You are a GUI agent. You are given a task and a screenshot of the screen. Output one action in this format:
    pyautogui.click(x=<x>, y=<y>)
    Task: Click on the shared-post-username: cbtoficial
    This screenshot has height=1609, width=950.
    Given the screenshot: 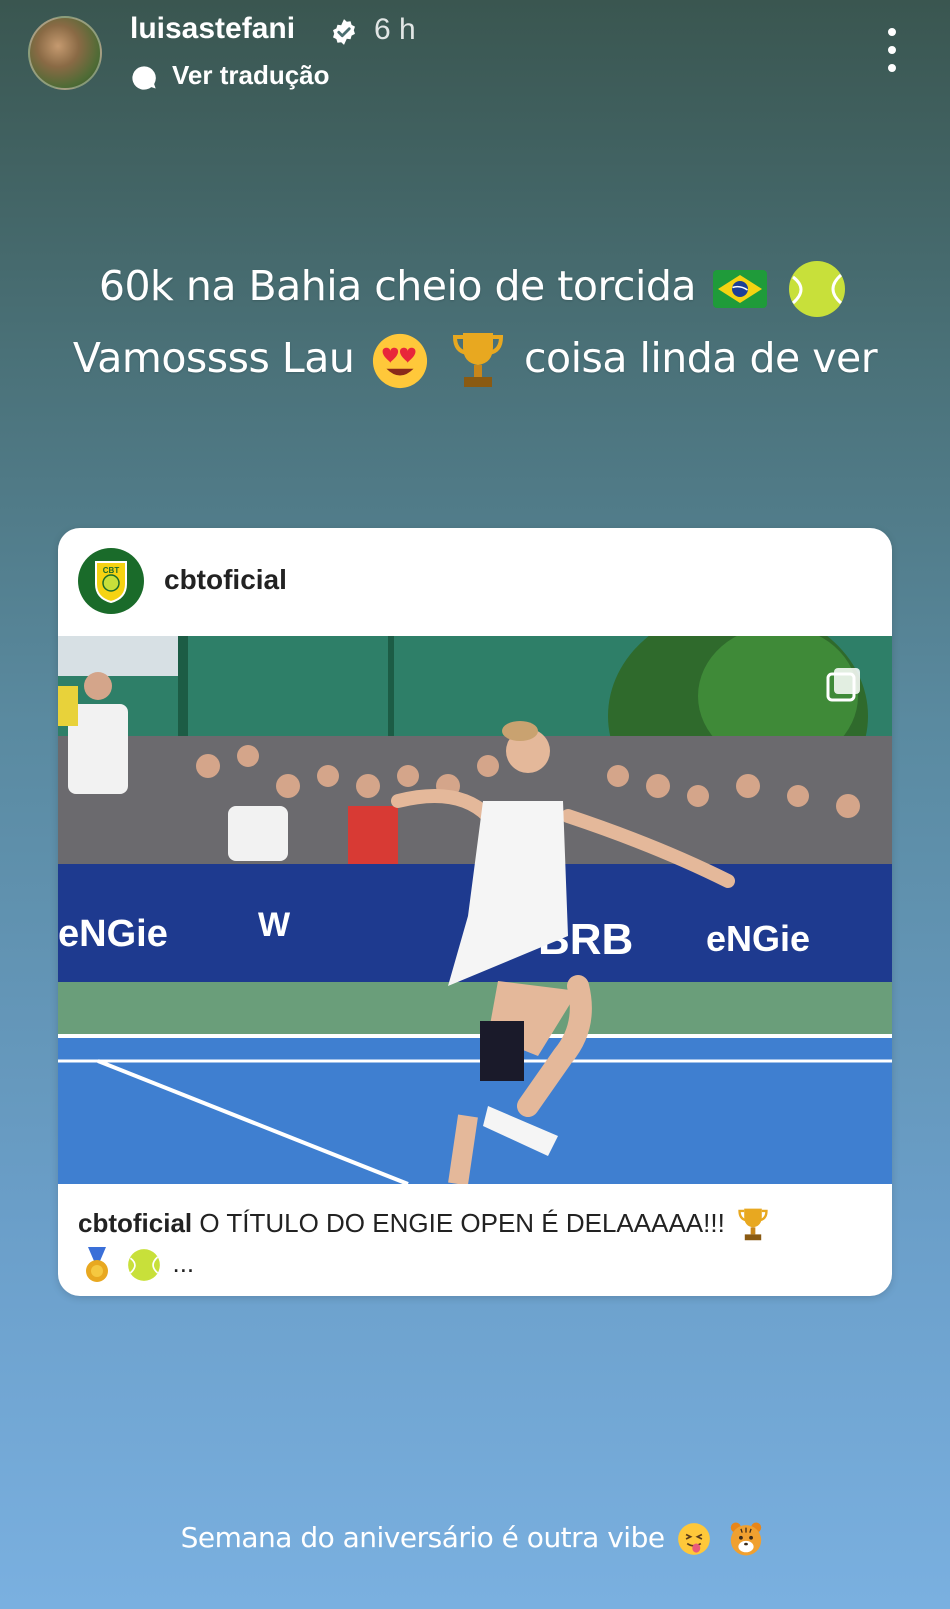 What is the action you would take?
    pyautogui.click(x=225, y=580)
    